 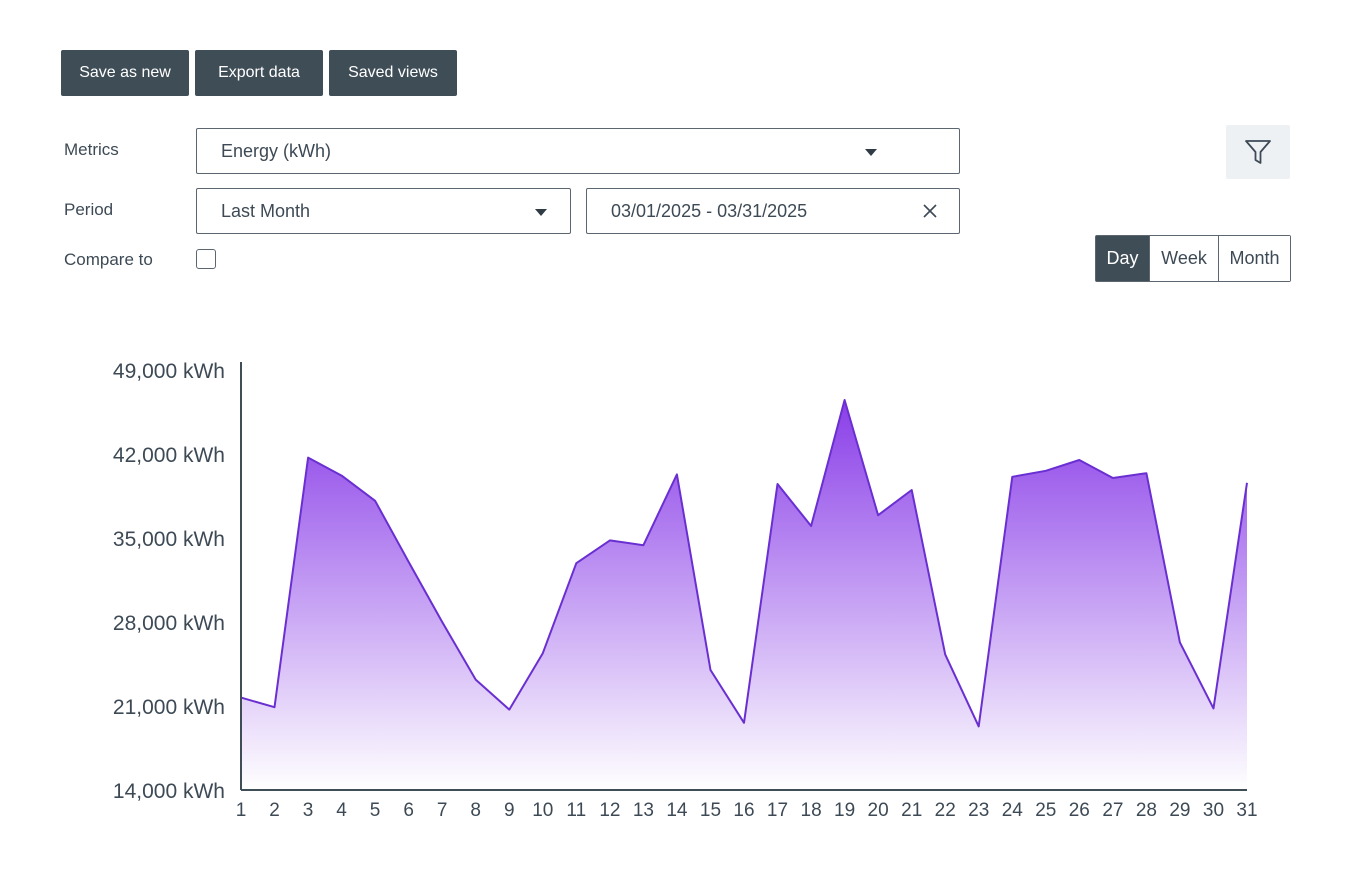 I want to click on x-tick-label: 28, so click(x=1146, y=810).